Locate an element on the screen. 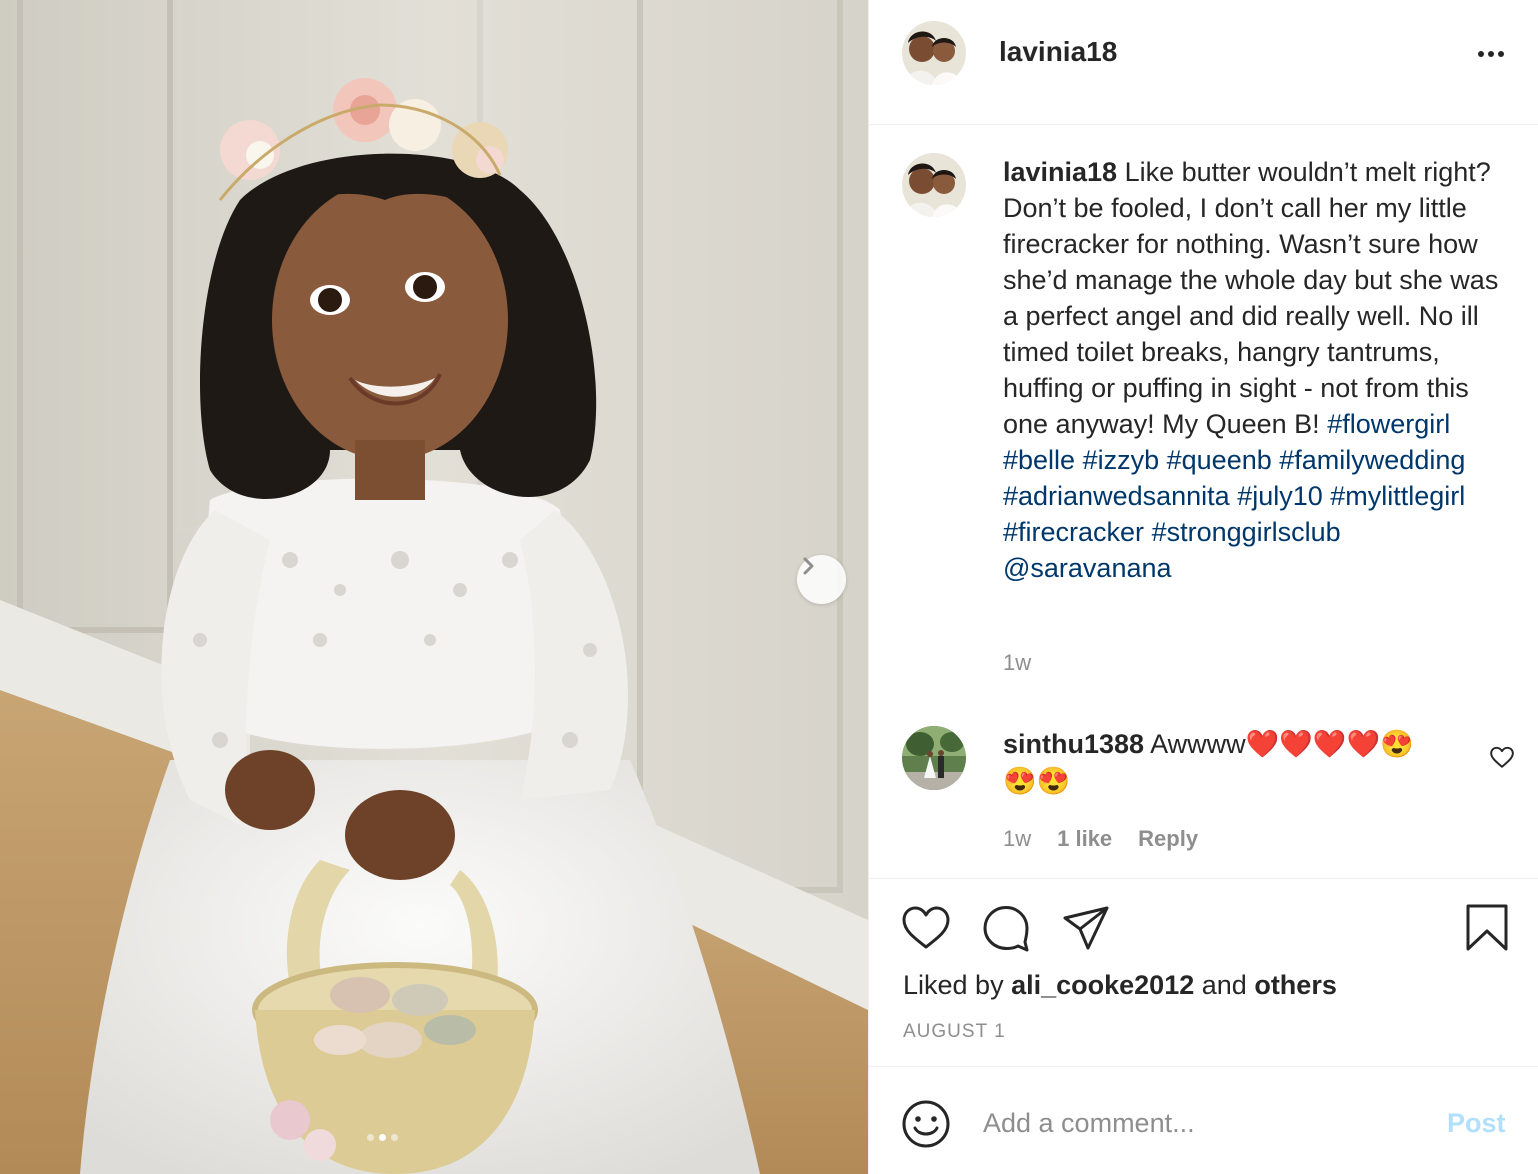 The image size is (1538, 1174). smiley-icon is located at coordinates (926, 1124).